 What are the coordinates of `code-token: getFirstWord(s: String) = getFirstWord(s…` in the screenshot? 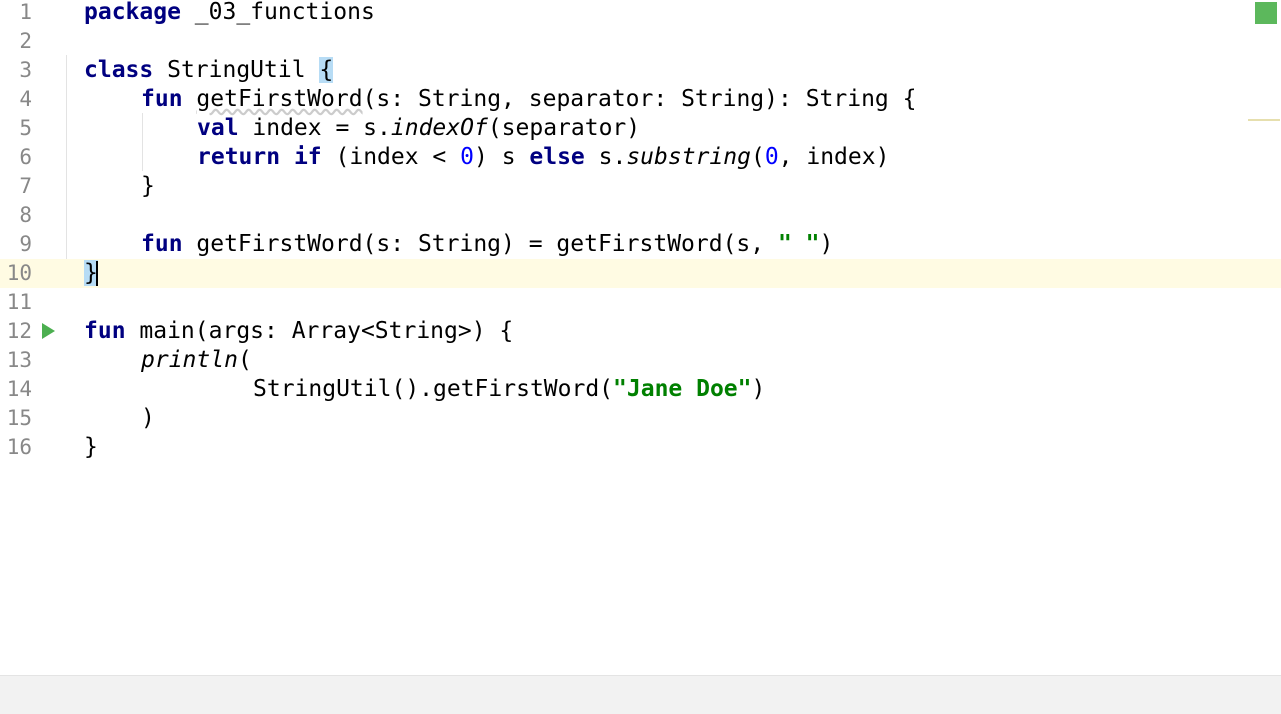 It's located at (480, 244).